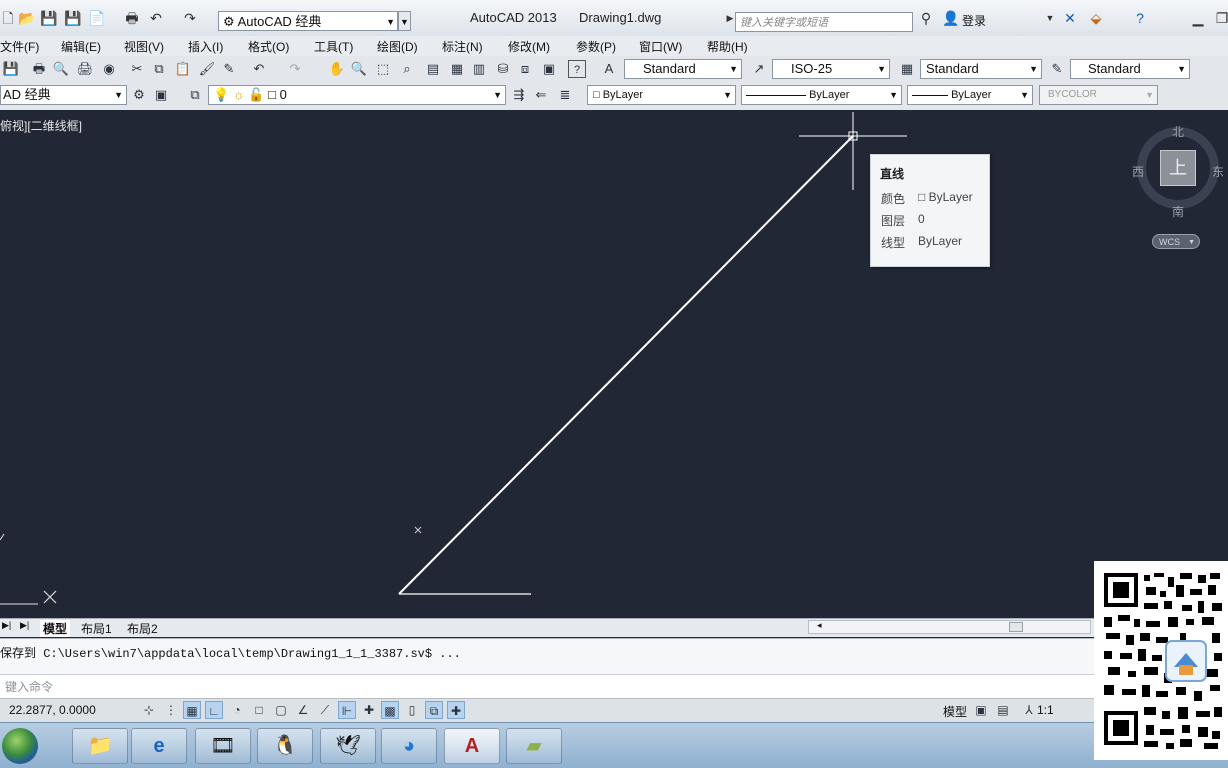 Image resolution: width=1228 pixels, height=768 pixels. I want to click on taskbar-app-blue: ◕, so click(409, 746).